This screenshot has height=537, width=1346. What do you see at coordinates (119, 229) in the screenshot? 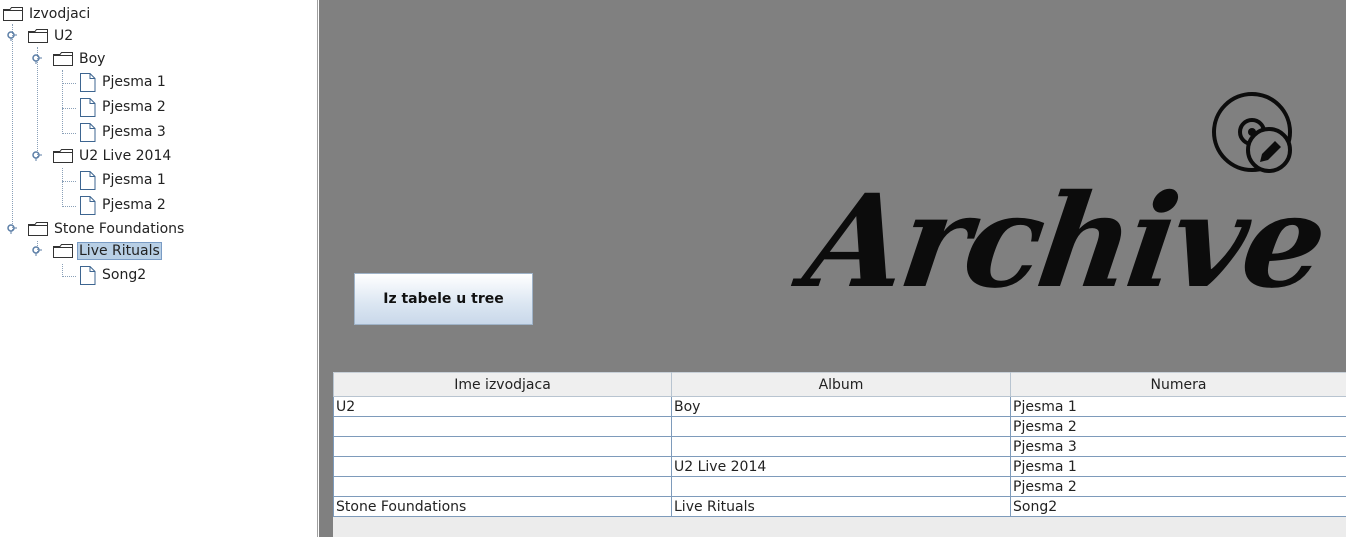
I see `tree-node-label: Stone Foundations` at bounding box center [119, 229].